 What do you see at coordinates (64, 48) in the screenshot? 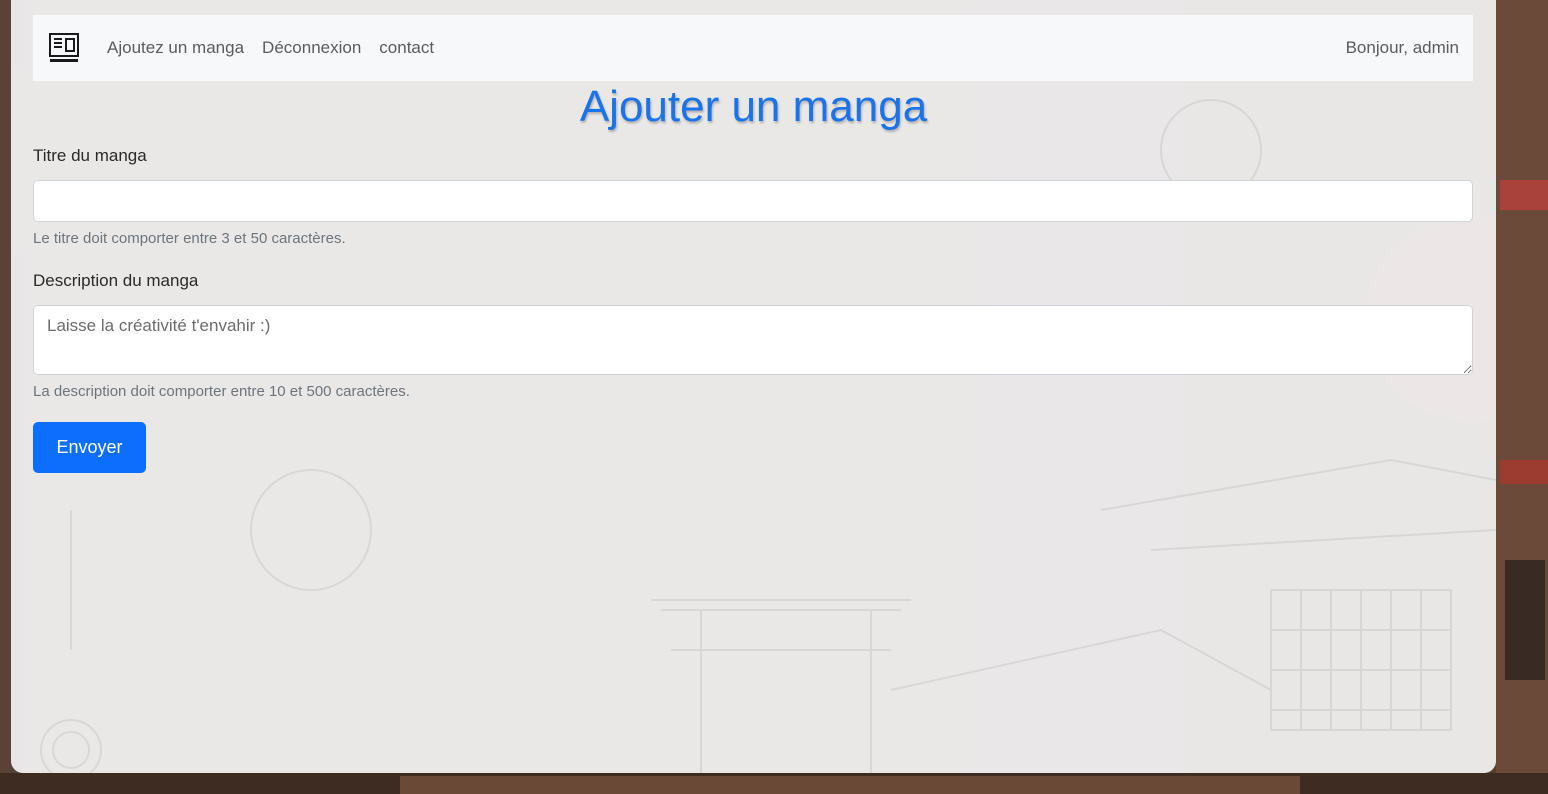
I see `manga-verse-logo-icon` at bounding box center [64, 48].